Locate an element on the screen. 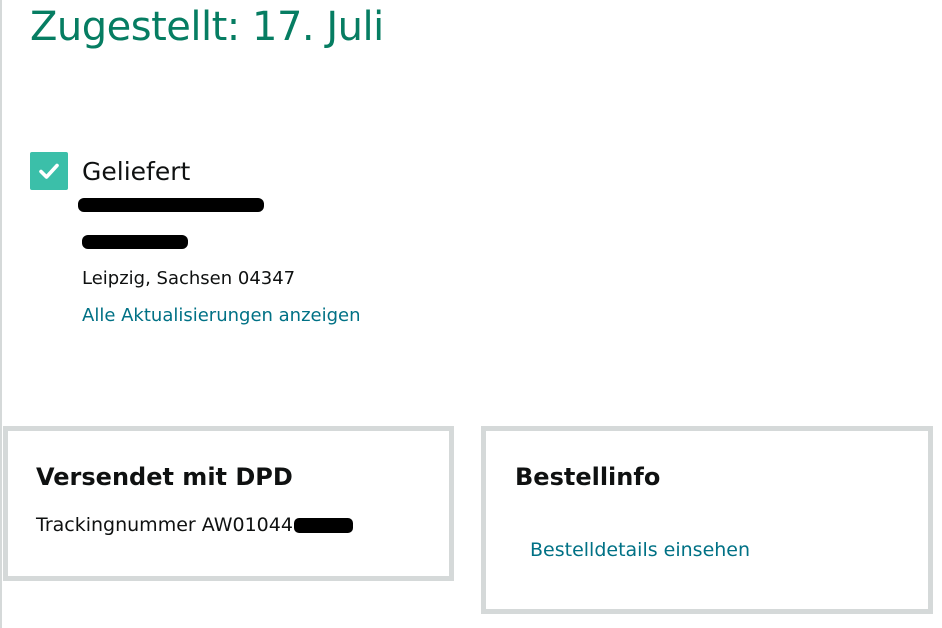 The width and height of the screenshot is (942, 628). redacted-tracking-suffix is located at coordinates (323, 525).